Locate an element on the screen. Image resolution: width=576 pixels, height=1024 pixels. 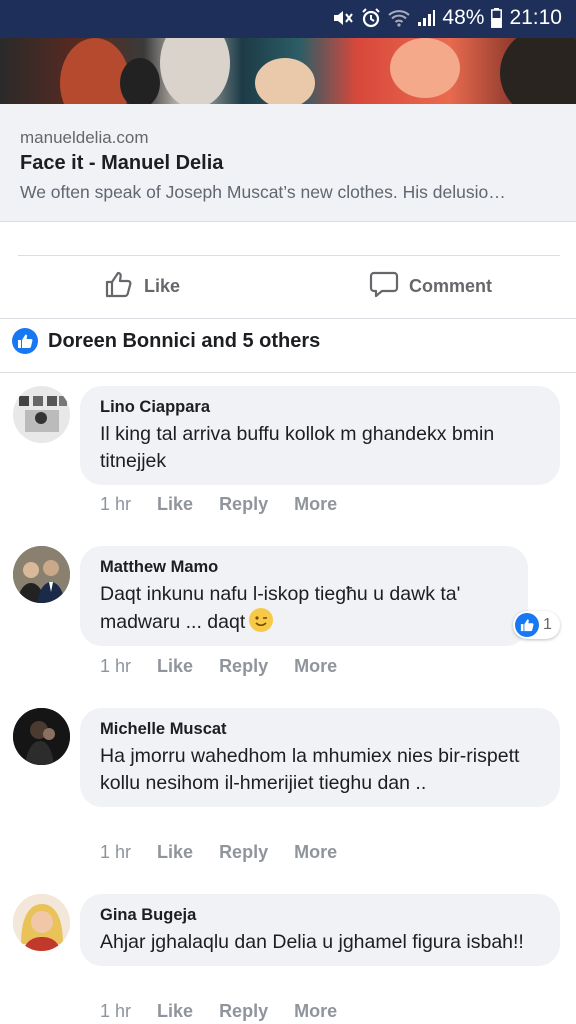
comment-button: Comment is located at coordinates (430, 286).